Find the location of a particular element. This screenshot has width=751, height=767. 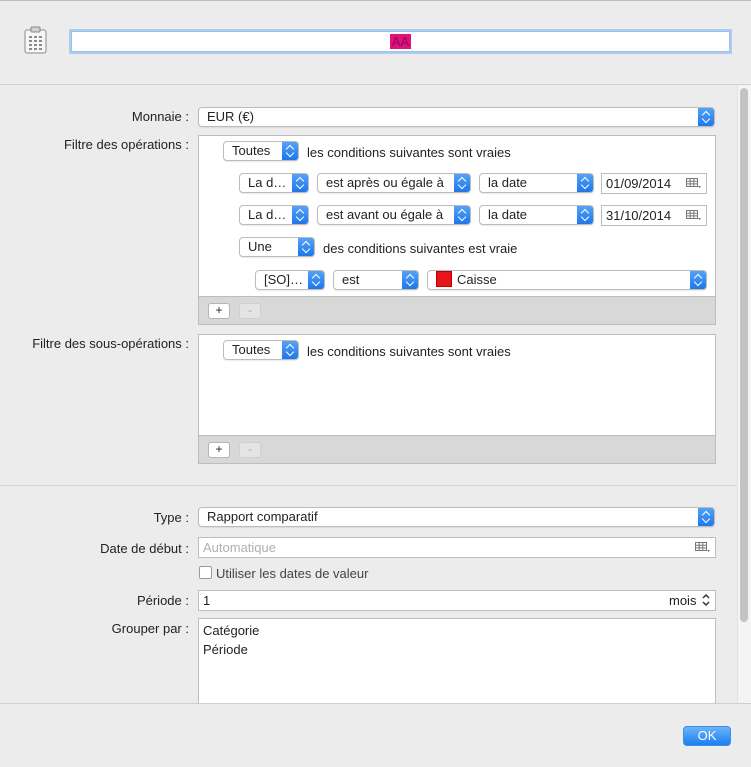

rule1-operator-popup: est après ou égale à is located at coordinates (394, 183).